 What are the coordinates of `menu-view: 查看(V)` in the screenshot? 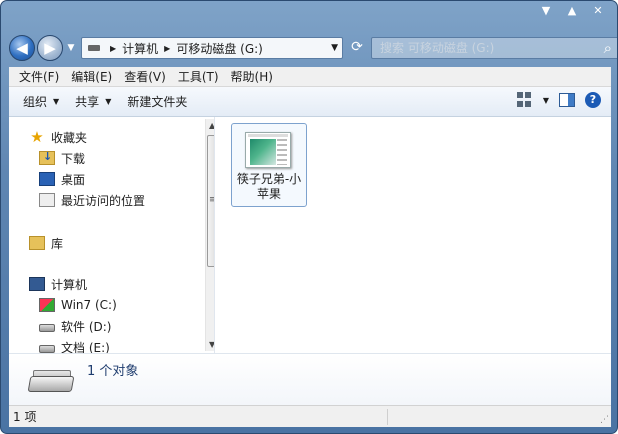 It's located at (145, 76).